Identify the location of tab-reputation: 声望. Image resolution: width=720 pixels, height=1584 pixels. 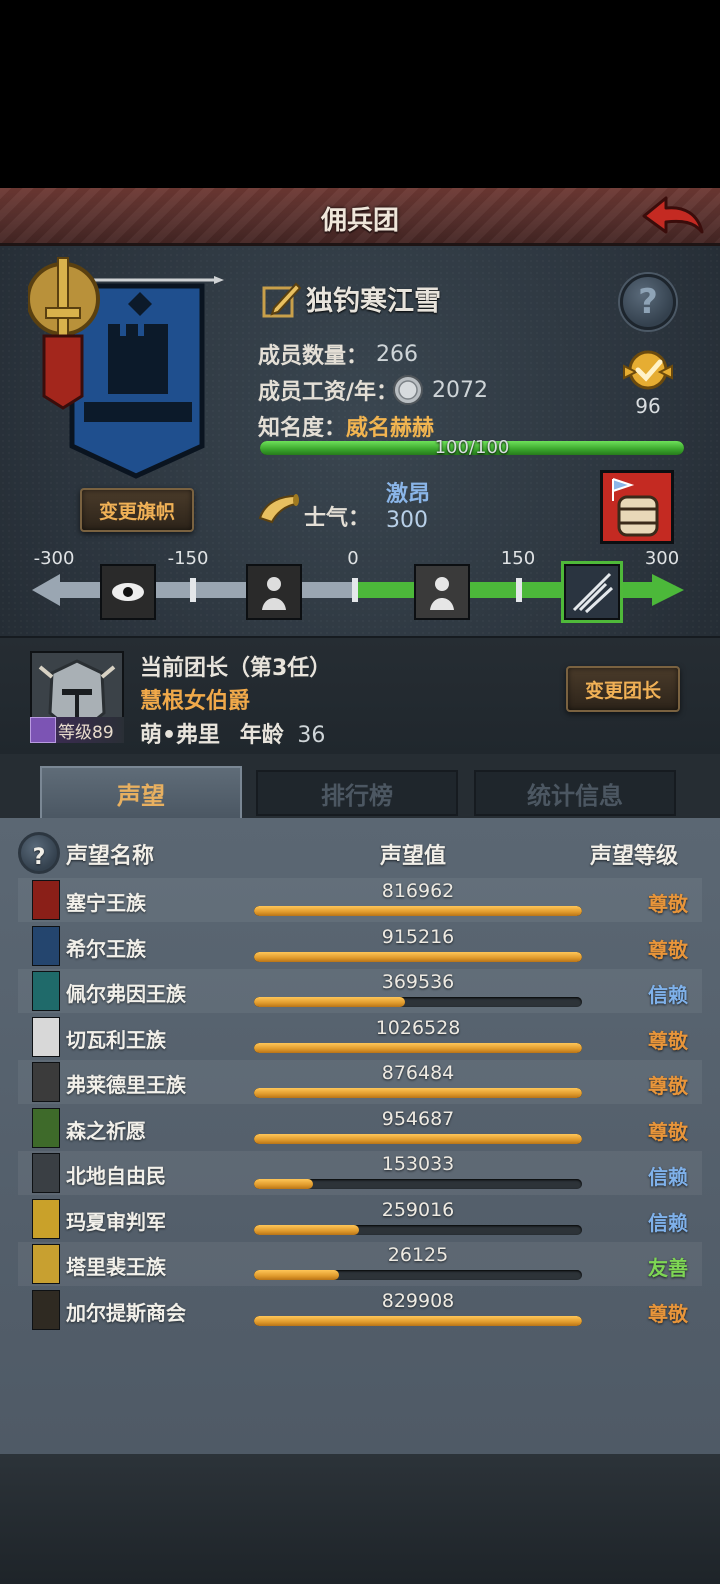
(141, 792).